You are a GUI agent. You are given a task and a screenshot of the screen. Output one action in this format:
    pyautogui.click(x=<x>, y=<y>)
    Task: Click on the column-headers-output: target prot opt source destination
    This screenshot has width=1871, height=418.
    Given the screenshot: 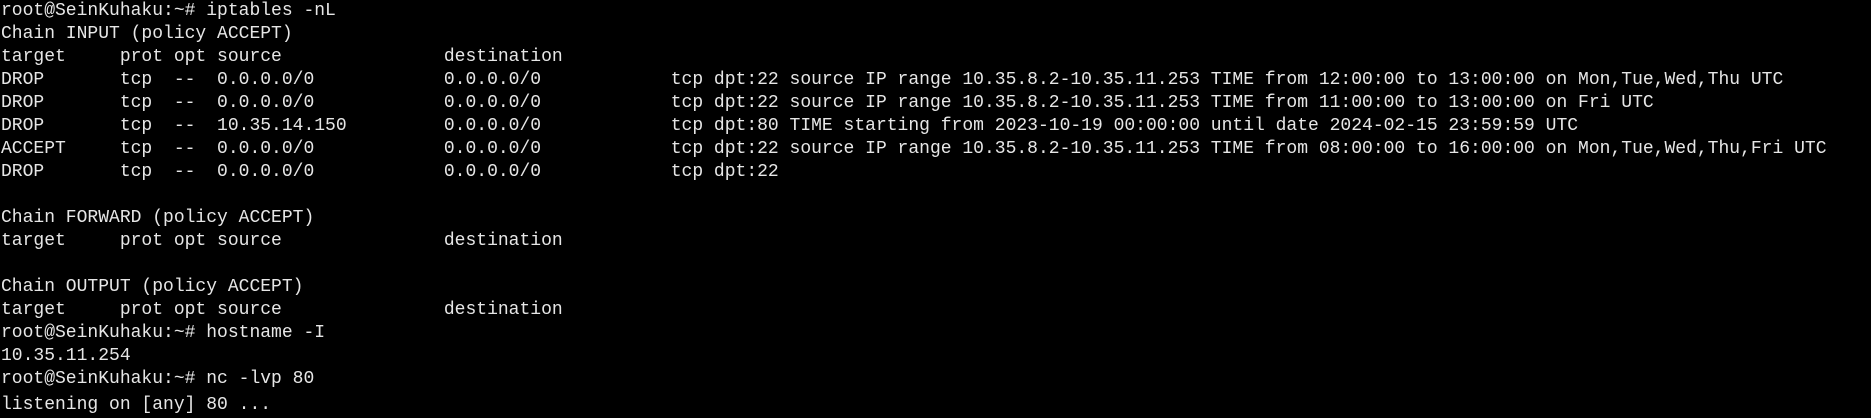 What is the action you would take?
    pyautogui.click(x=282, y=310)
    